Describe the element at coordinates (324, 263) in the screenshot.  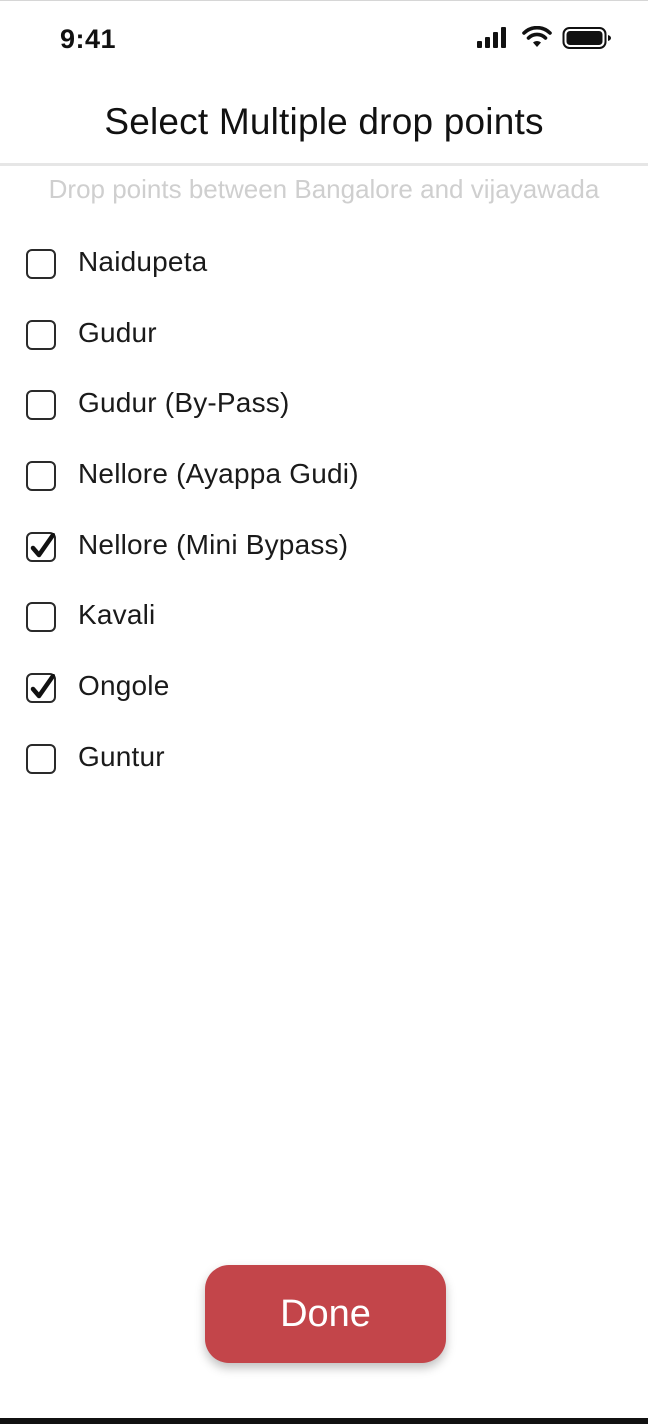
I see `drop-point-item: Naidupeta` at that location.